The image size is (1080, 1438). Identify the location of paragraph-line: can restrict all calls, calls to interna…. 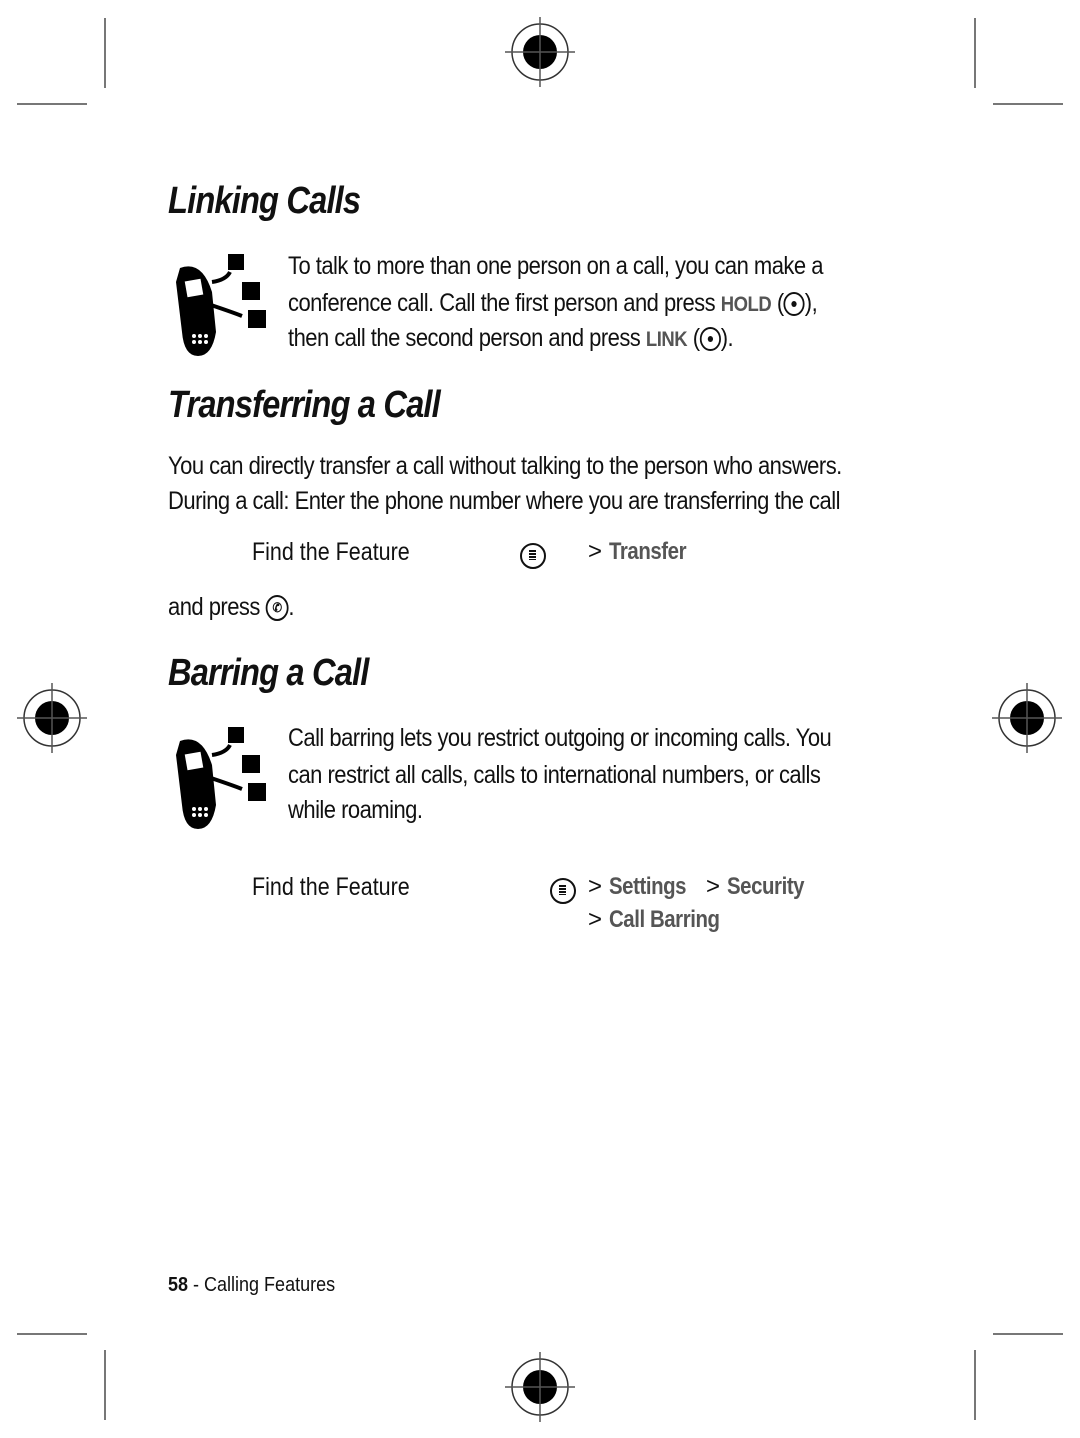
(554, 775).